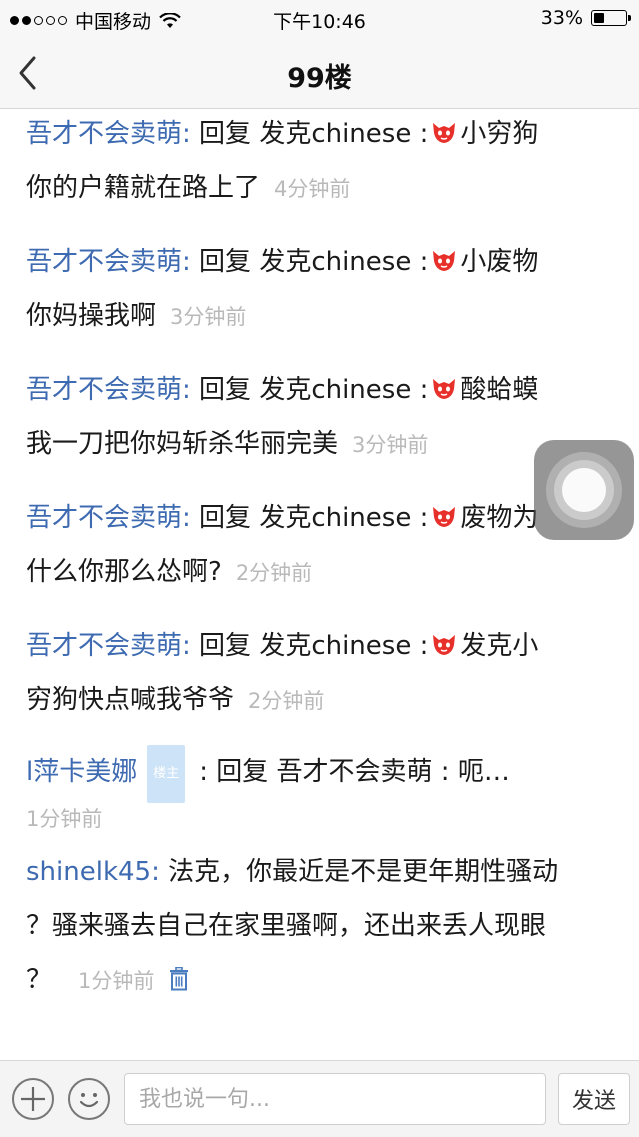  Describe the element at coordinates (499, 134) in the screenshot. I see `reply-text: 小穷狗` at that location.